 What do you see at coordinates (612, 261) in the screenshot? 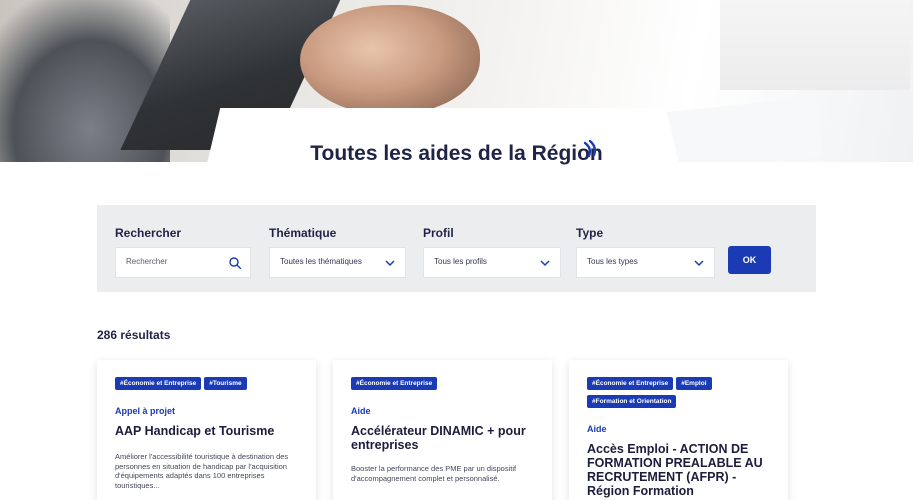
I see `type-value: Tous les types` at bounding box center [612, 261].